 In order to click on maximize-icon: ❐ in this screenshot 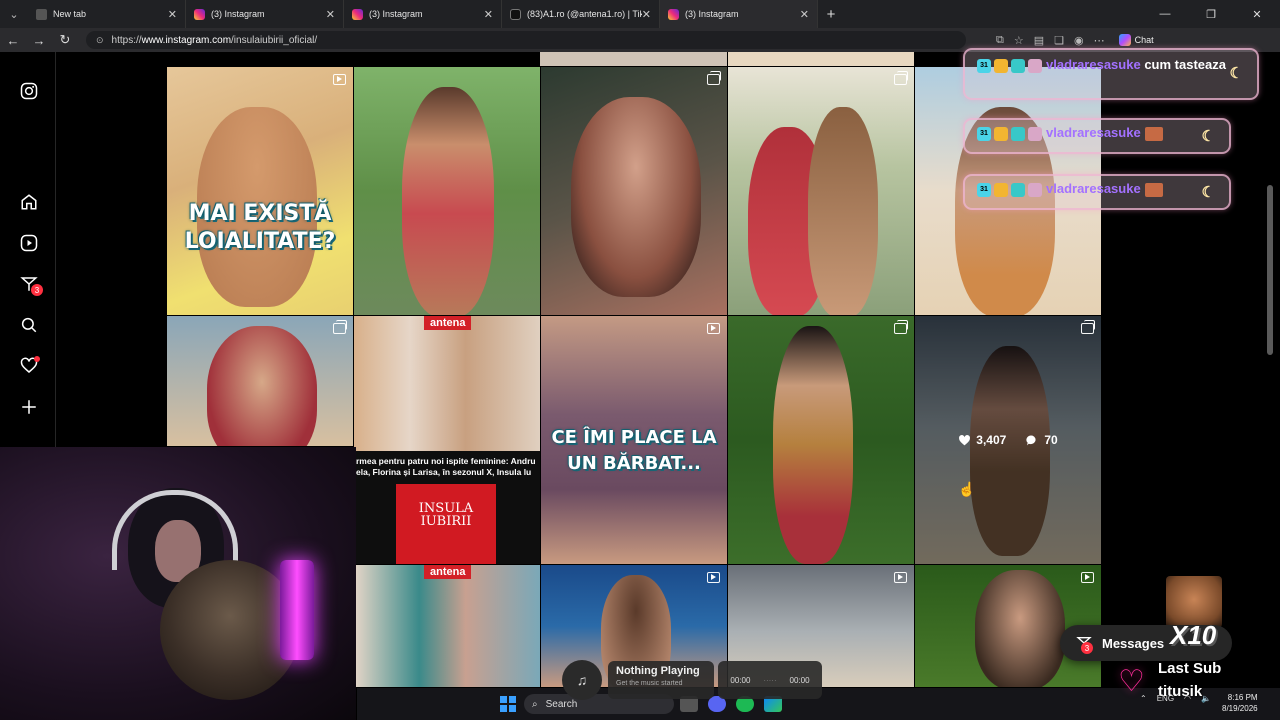, I will do `click(1211, 14)`.